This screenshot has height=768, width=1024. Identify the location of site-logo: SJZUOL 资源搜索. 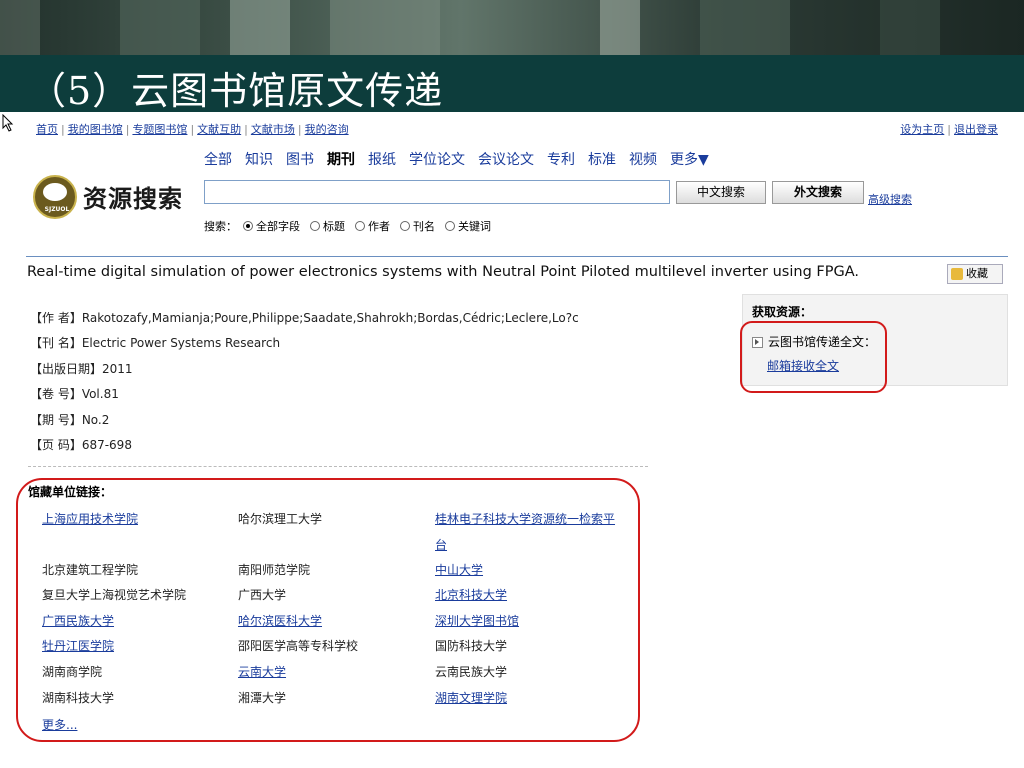
(113, 200).